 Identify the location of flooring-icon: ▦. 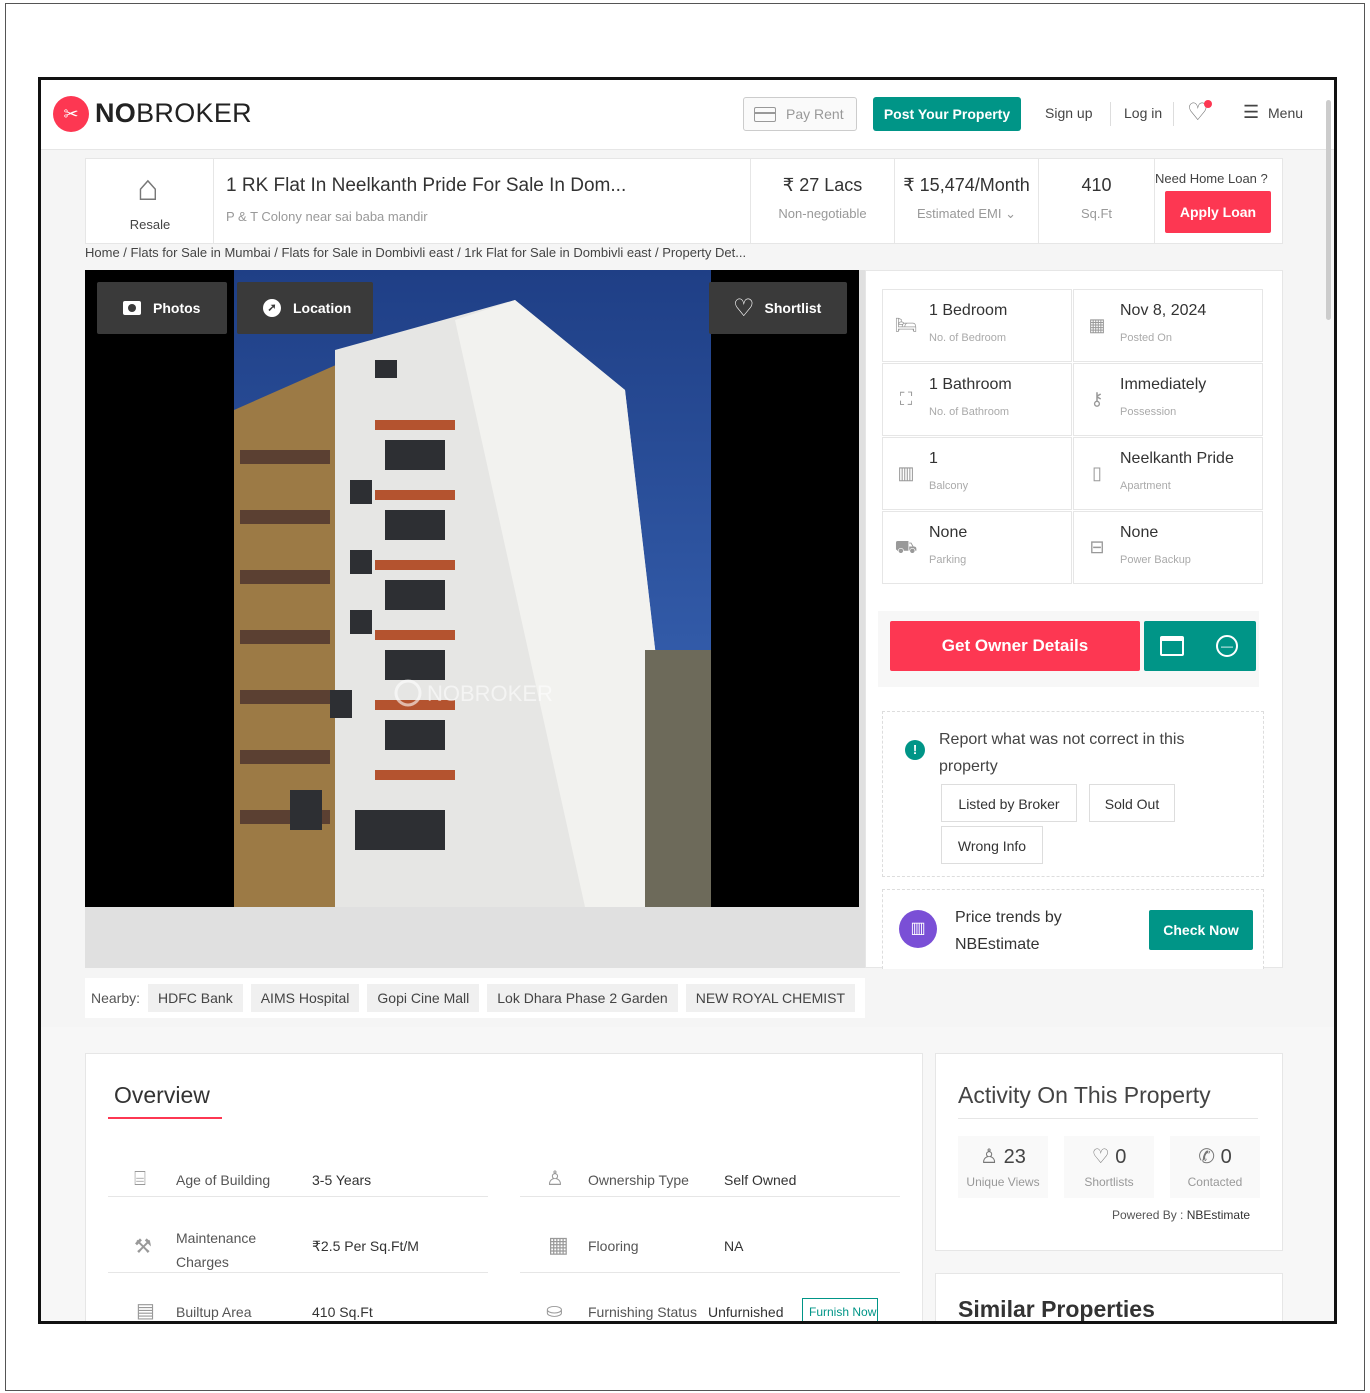
(558, 1244).